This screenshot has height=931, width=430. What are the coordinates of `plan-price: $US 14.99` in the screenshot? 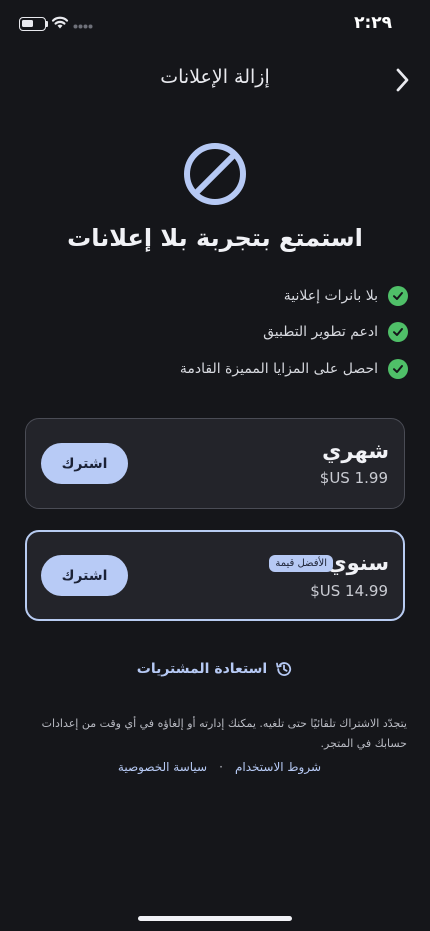 It's located at (349, 591).